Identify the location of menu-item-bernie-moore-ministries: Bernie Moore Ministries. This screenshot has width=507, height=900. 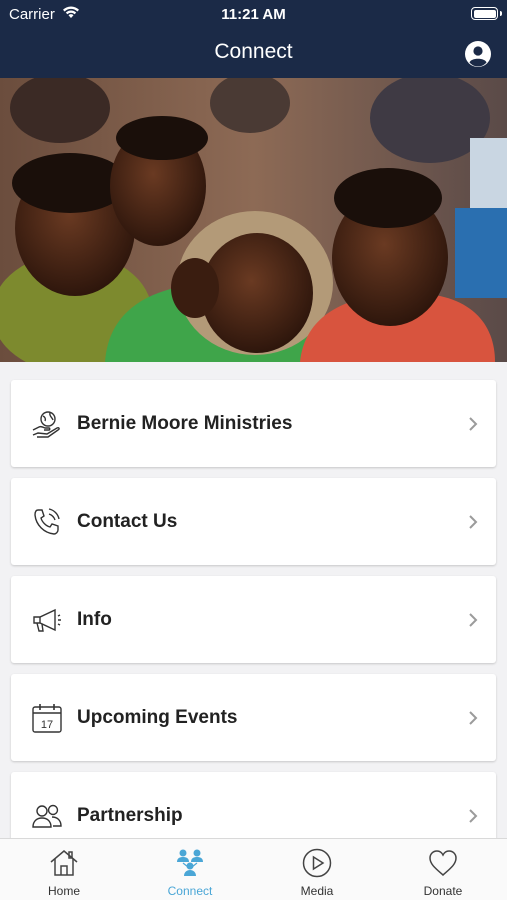
(253, 423).